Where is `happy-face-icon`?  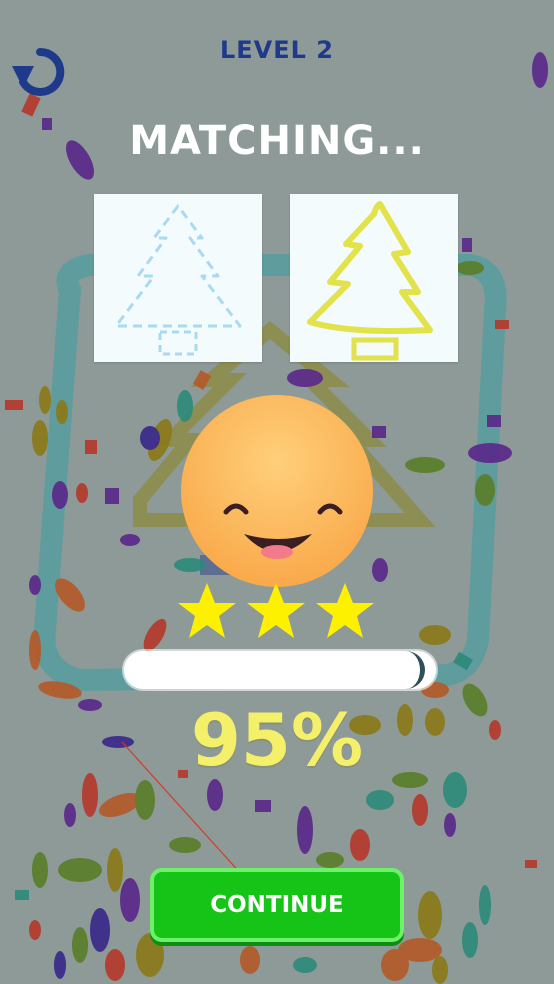
happy-face-icon is located at coordinates (277, 491).